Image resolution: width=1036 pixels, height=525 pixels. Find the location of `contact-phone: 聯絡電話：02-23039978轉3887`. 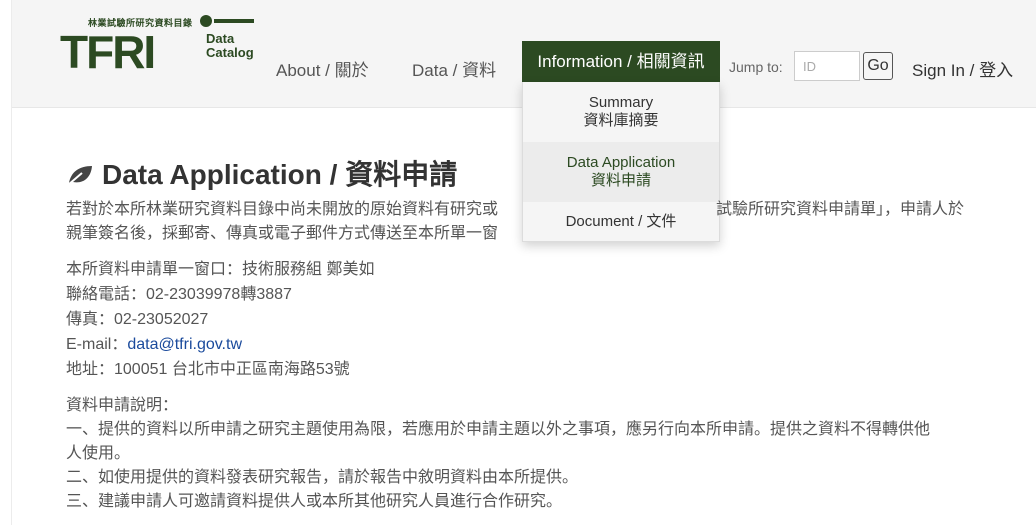

contact-phone: 聯絡電話：02-23039978轉3887 is located at coordinates (179, 294).